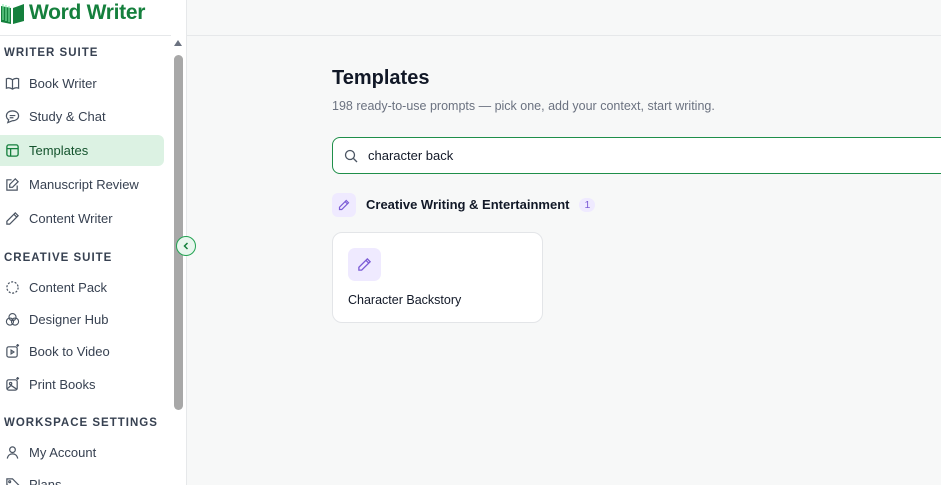 This screenshot has height=485, width=941. I want to click on sidebar-item-templates: Templates, so click(82, 150).